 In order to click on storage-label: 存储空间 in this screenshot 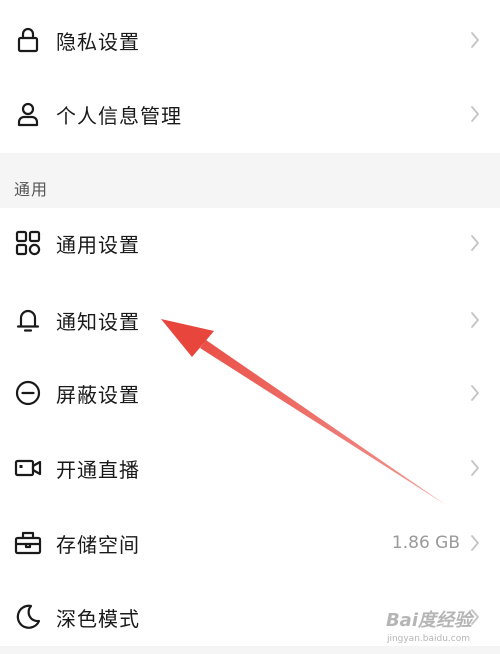, I will do `click(98, 544)`.